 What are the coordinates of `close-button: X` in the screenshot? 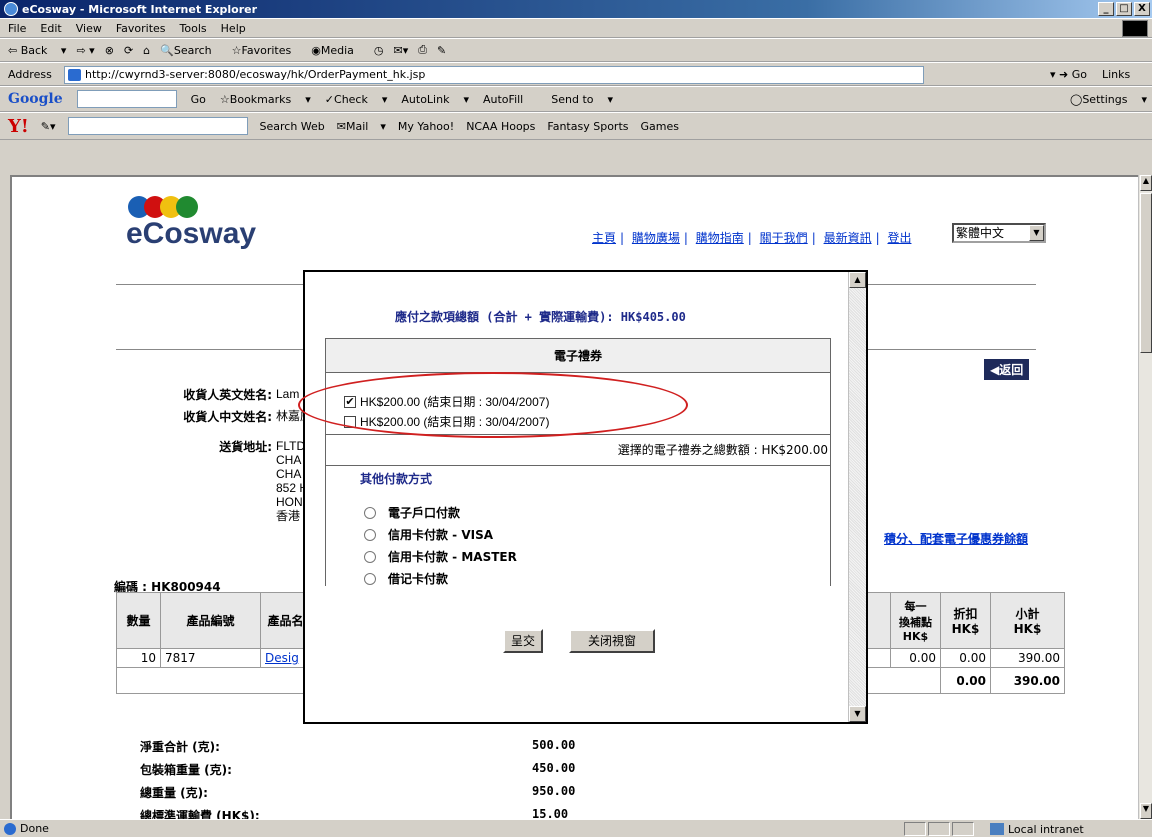 It's located at (1142, 9).